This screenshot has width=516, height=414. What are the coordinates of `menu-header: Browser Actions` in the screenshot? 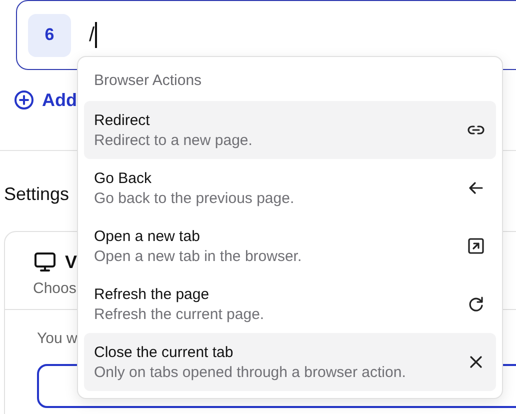 It's located at (148, 81).